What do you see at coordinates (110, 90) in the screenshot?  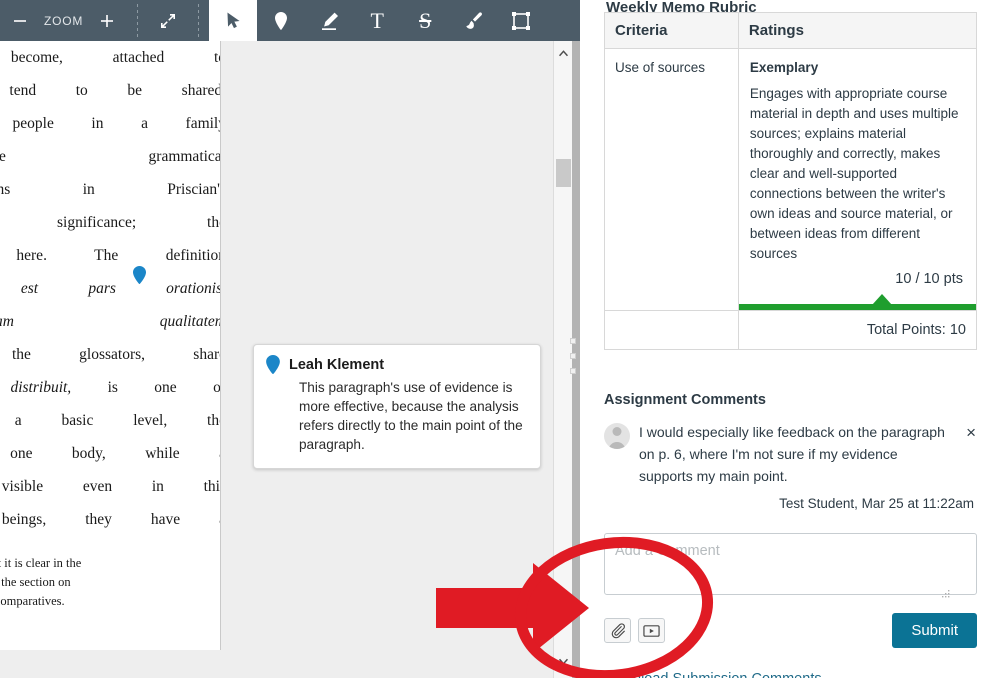 I see `doc-line: so tend to be shared,` at bounding box center [110, 90].